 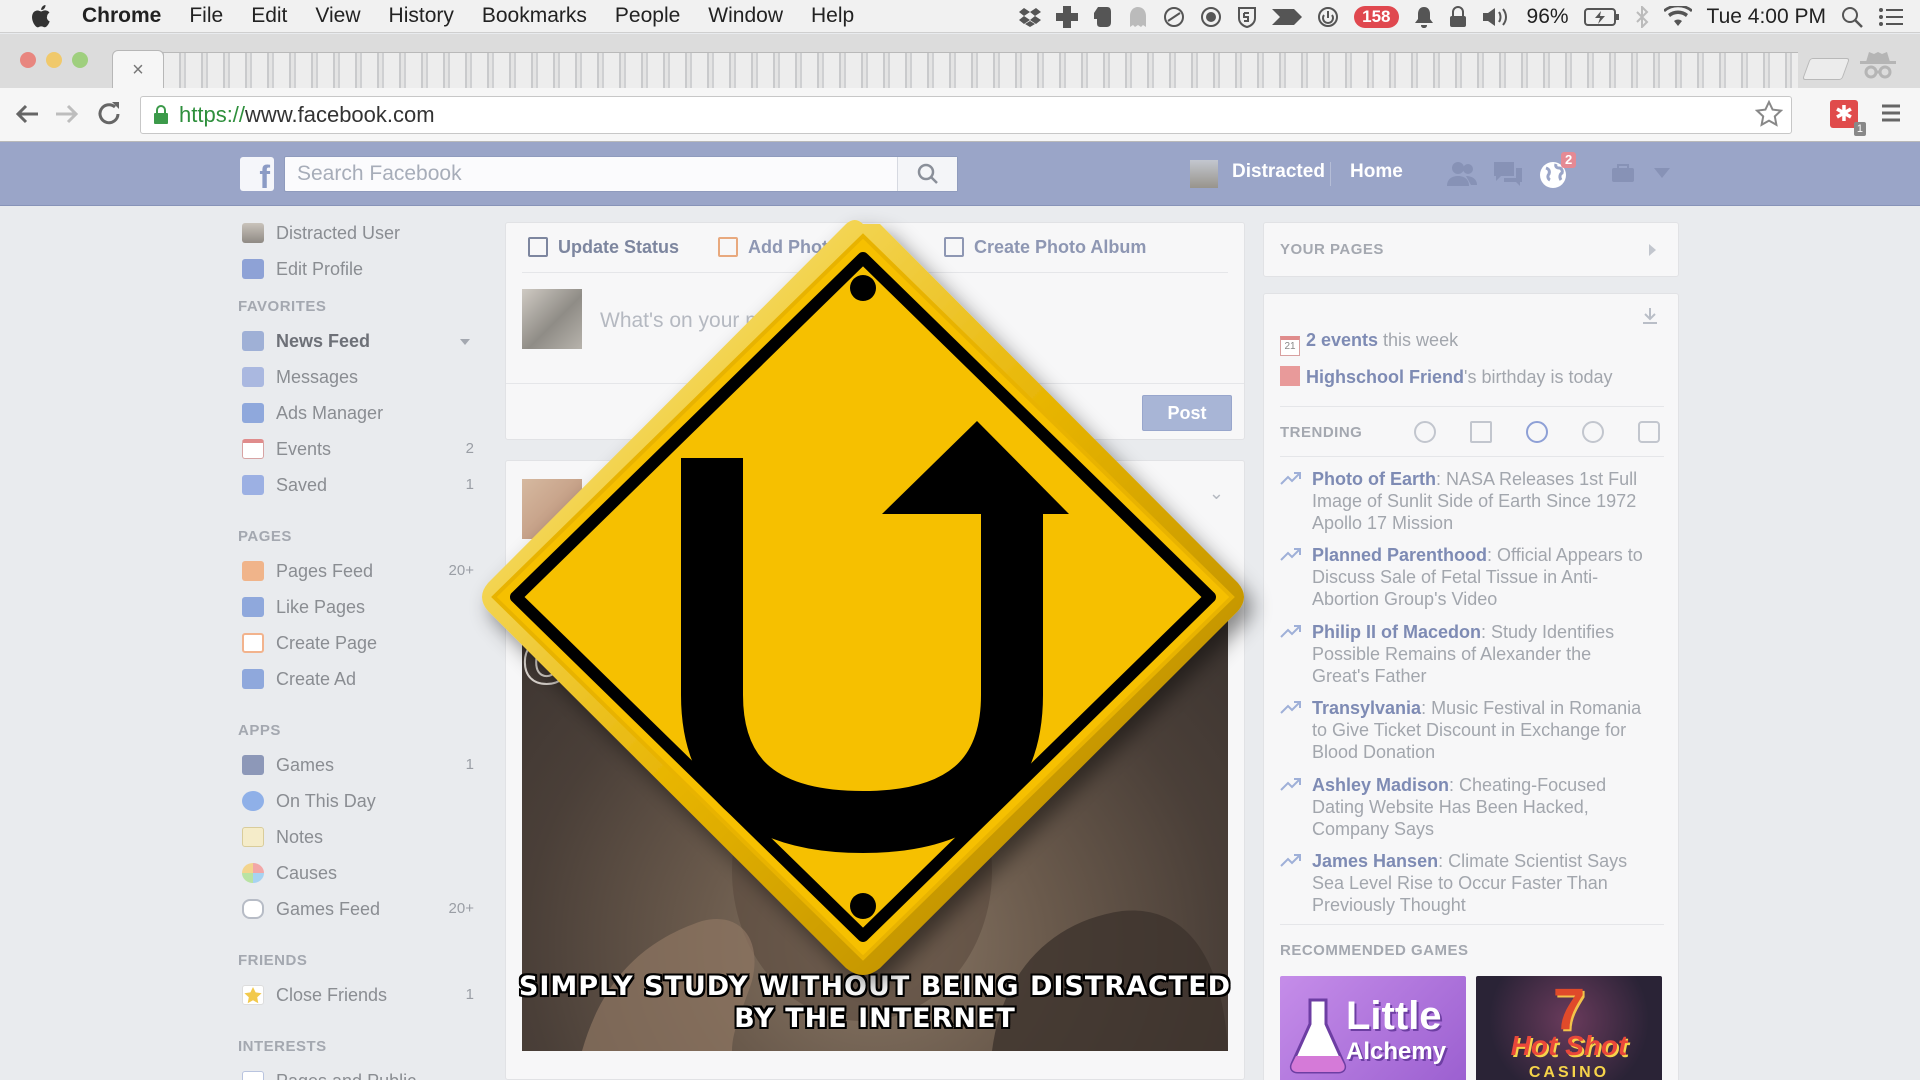 I want to click on notification-count-badge: 158, so click(x=1376, y=16).